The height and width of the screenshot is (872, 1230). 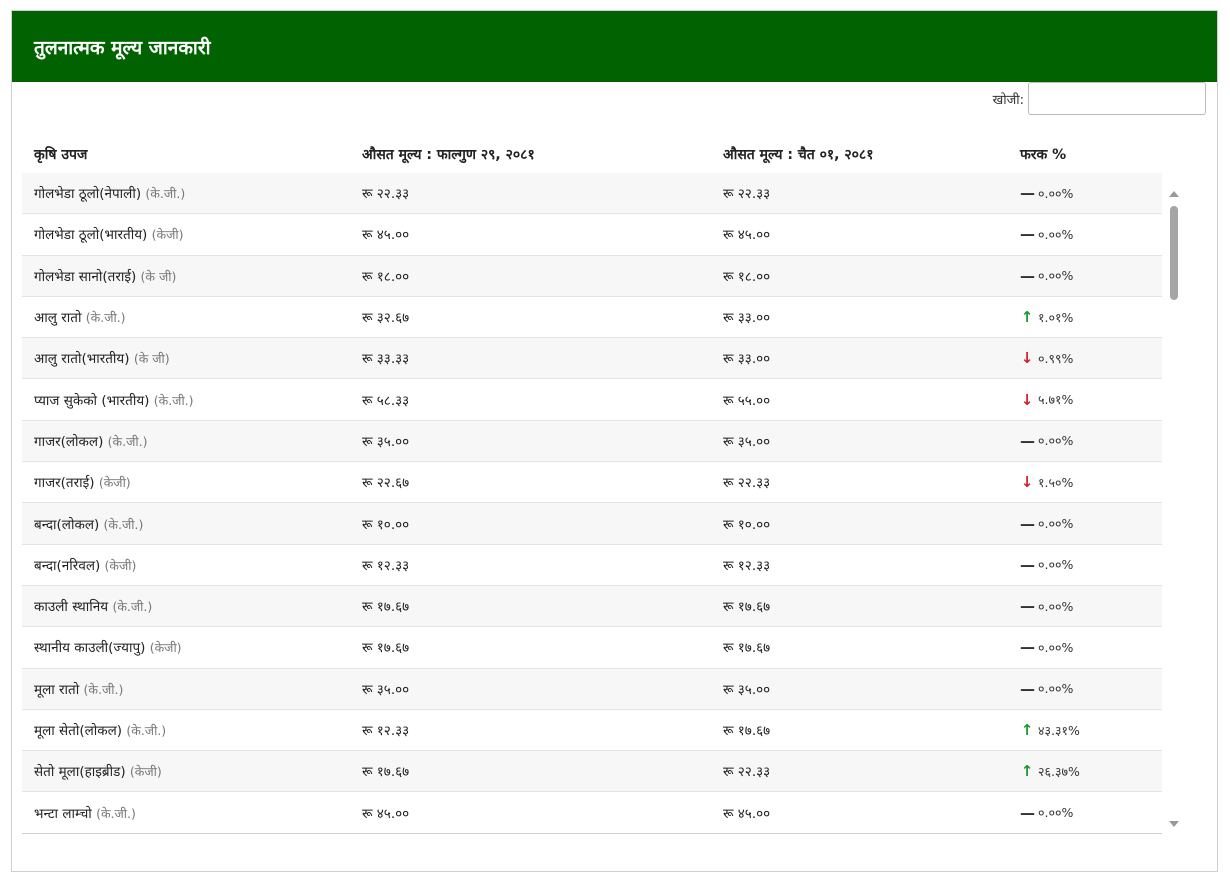 I want to click on search-input, so click(x=1117, y=98).